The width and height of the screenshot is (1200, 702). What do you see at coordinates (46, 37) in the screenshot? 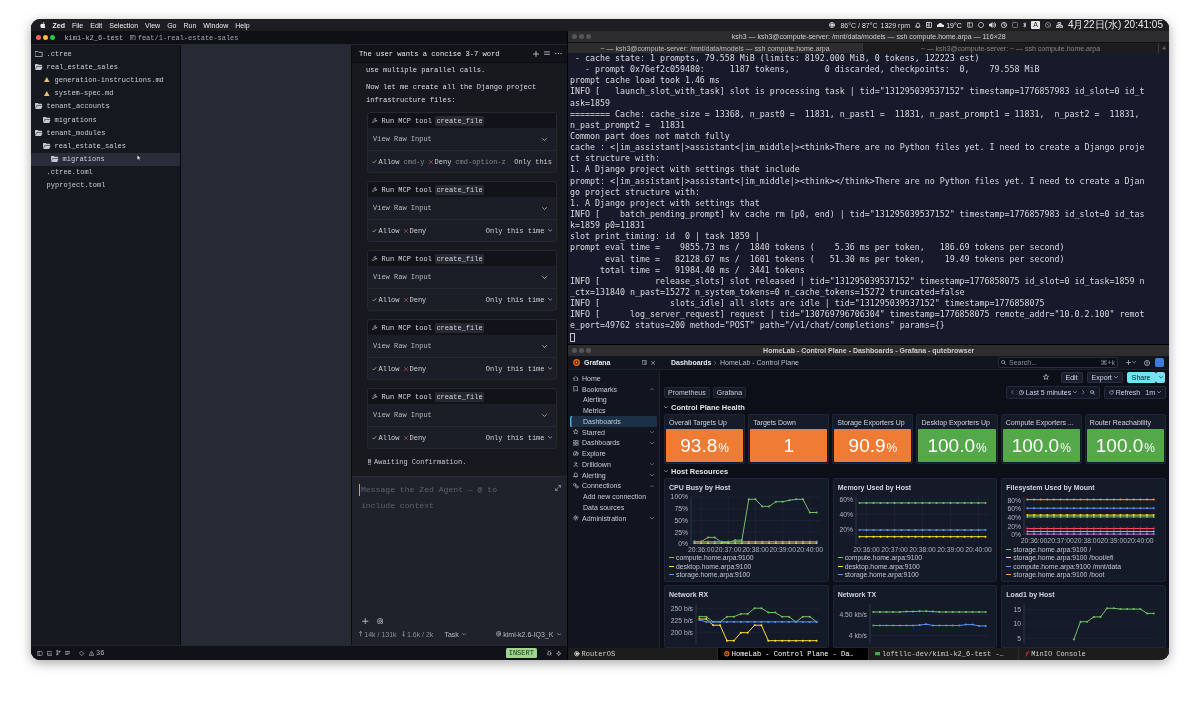
I see `window-minimize-button` at bounding box center [46, 37].